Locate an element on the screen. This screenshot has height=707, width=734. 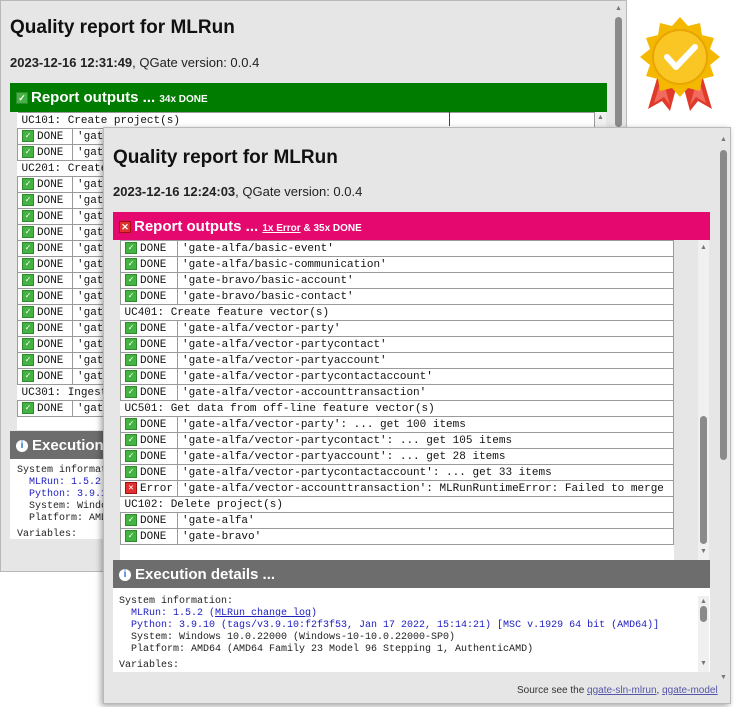
output-text: 'gate-alfa/vector-accounttransaction' is located at coordinates (425, 392).